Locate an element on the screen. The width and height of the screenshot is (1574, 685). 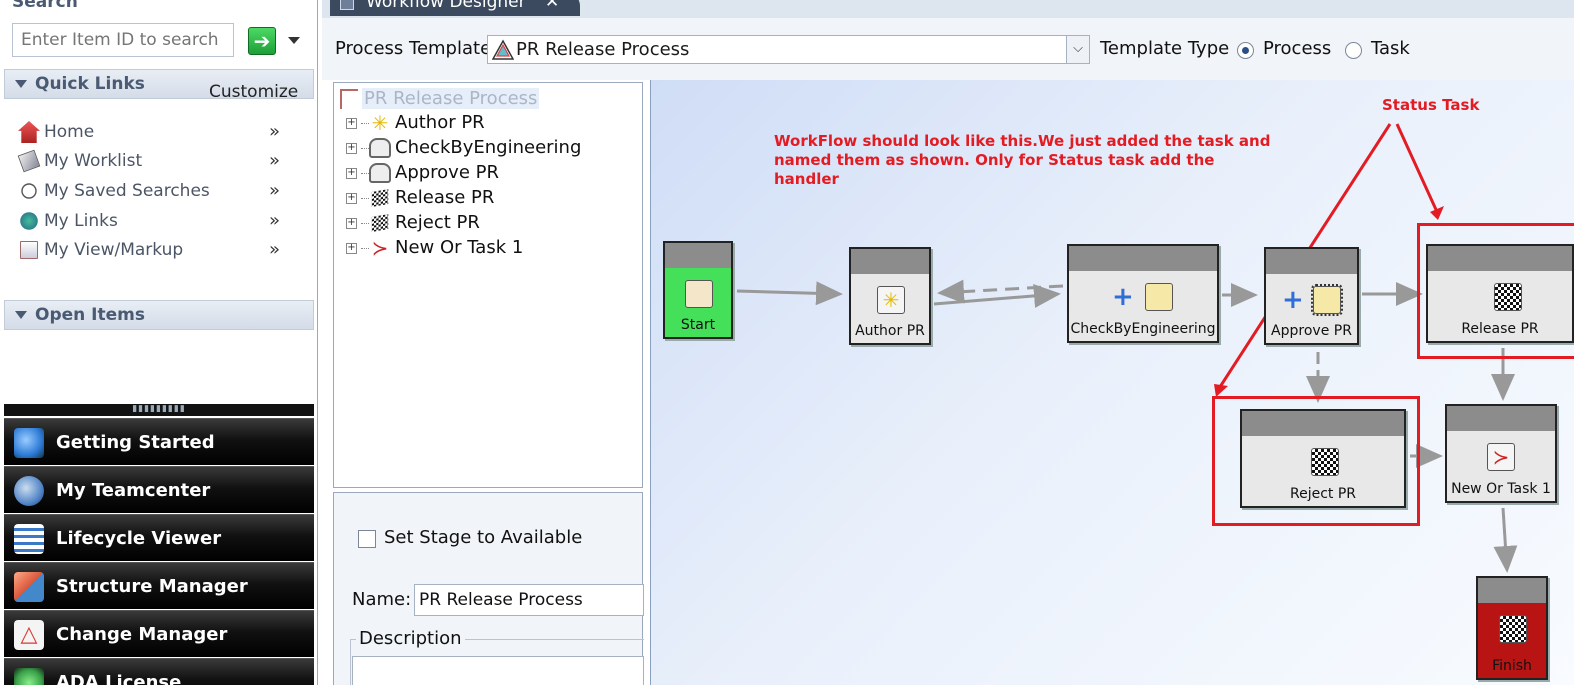
node-approve-pr: + Approve PR is located at coordinates (1311, 296).